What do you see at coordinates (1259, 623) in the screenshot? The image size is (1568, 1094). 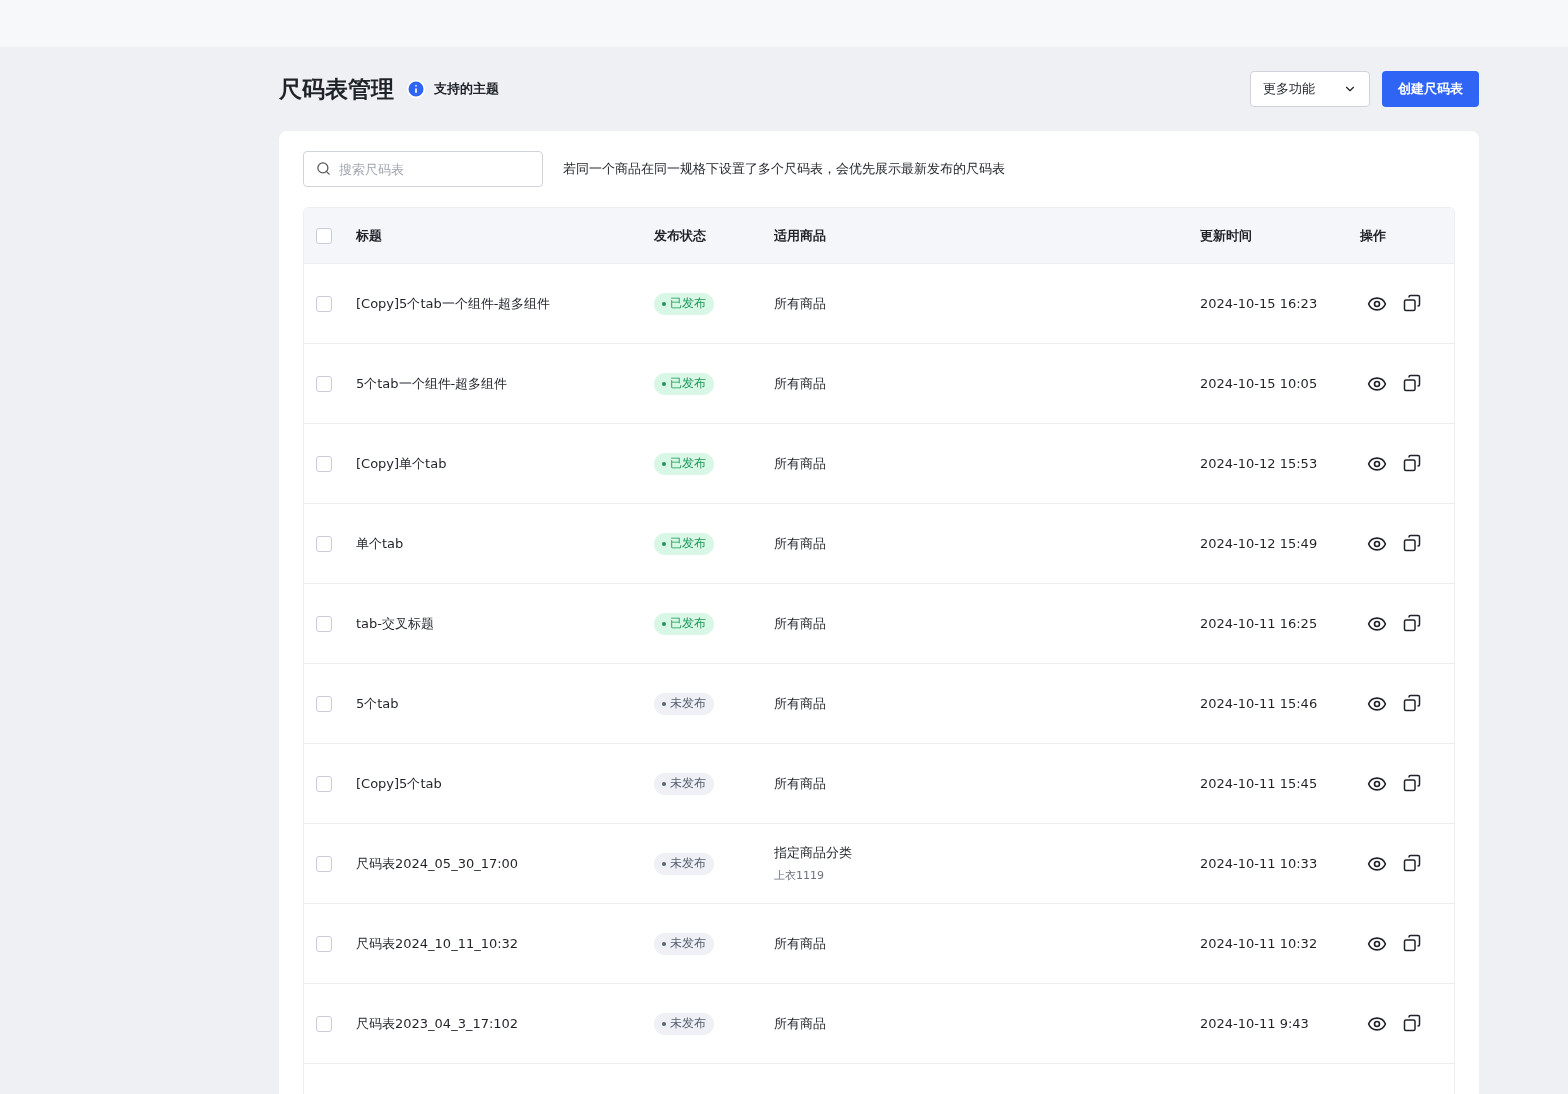 I see `updated-time-cell-text: 2024-10-11 16:25` at bounding box center [1259, 623].